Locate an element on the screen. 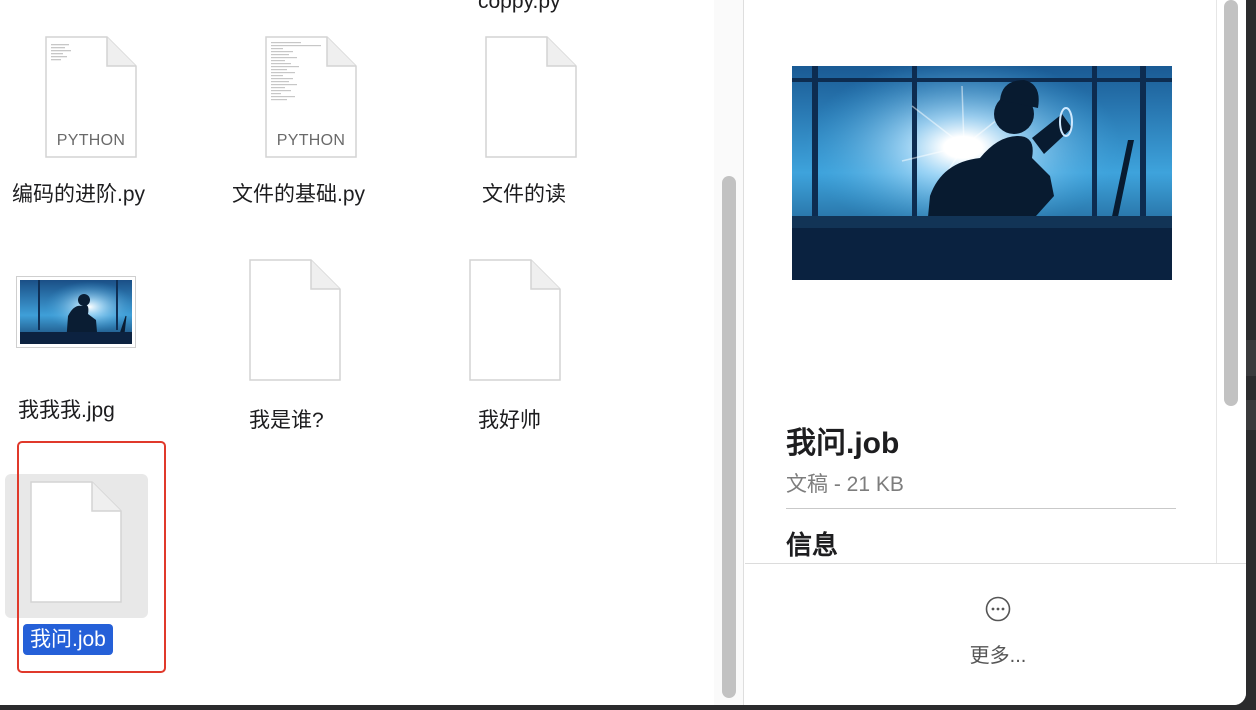 The height and width of the screenshot is (710, 1256). preview-section-info: 信息 is located at coordinates (812, 543).